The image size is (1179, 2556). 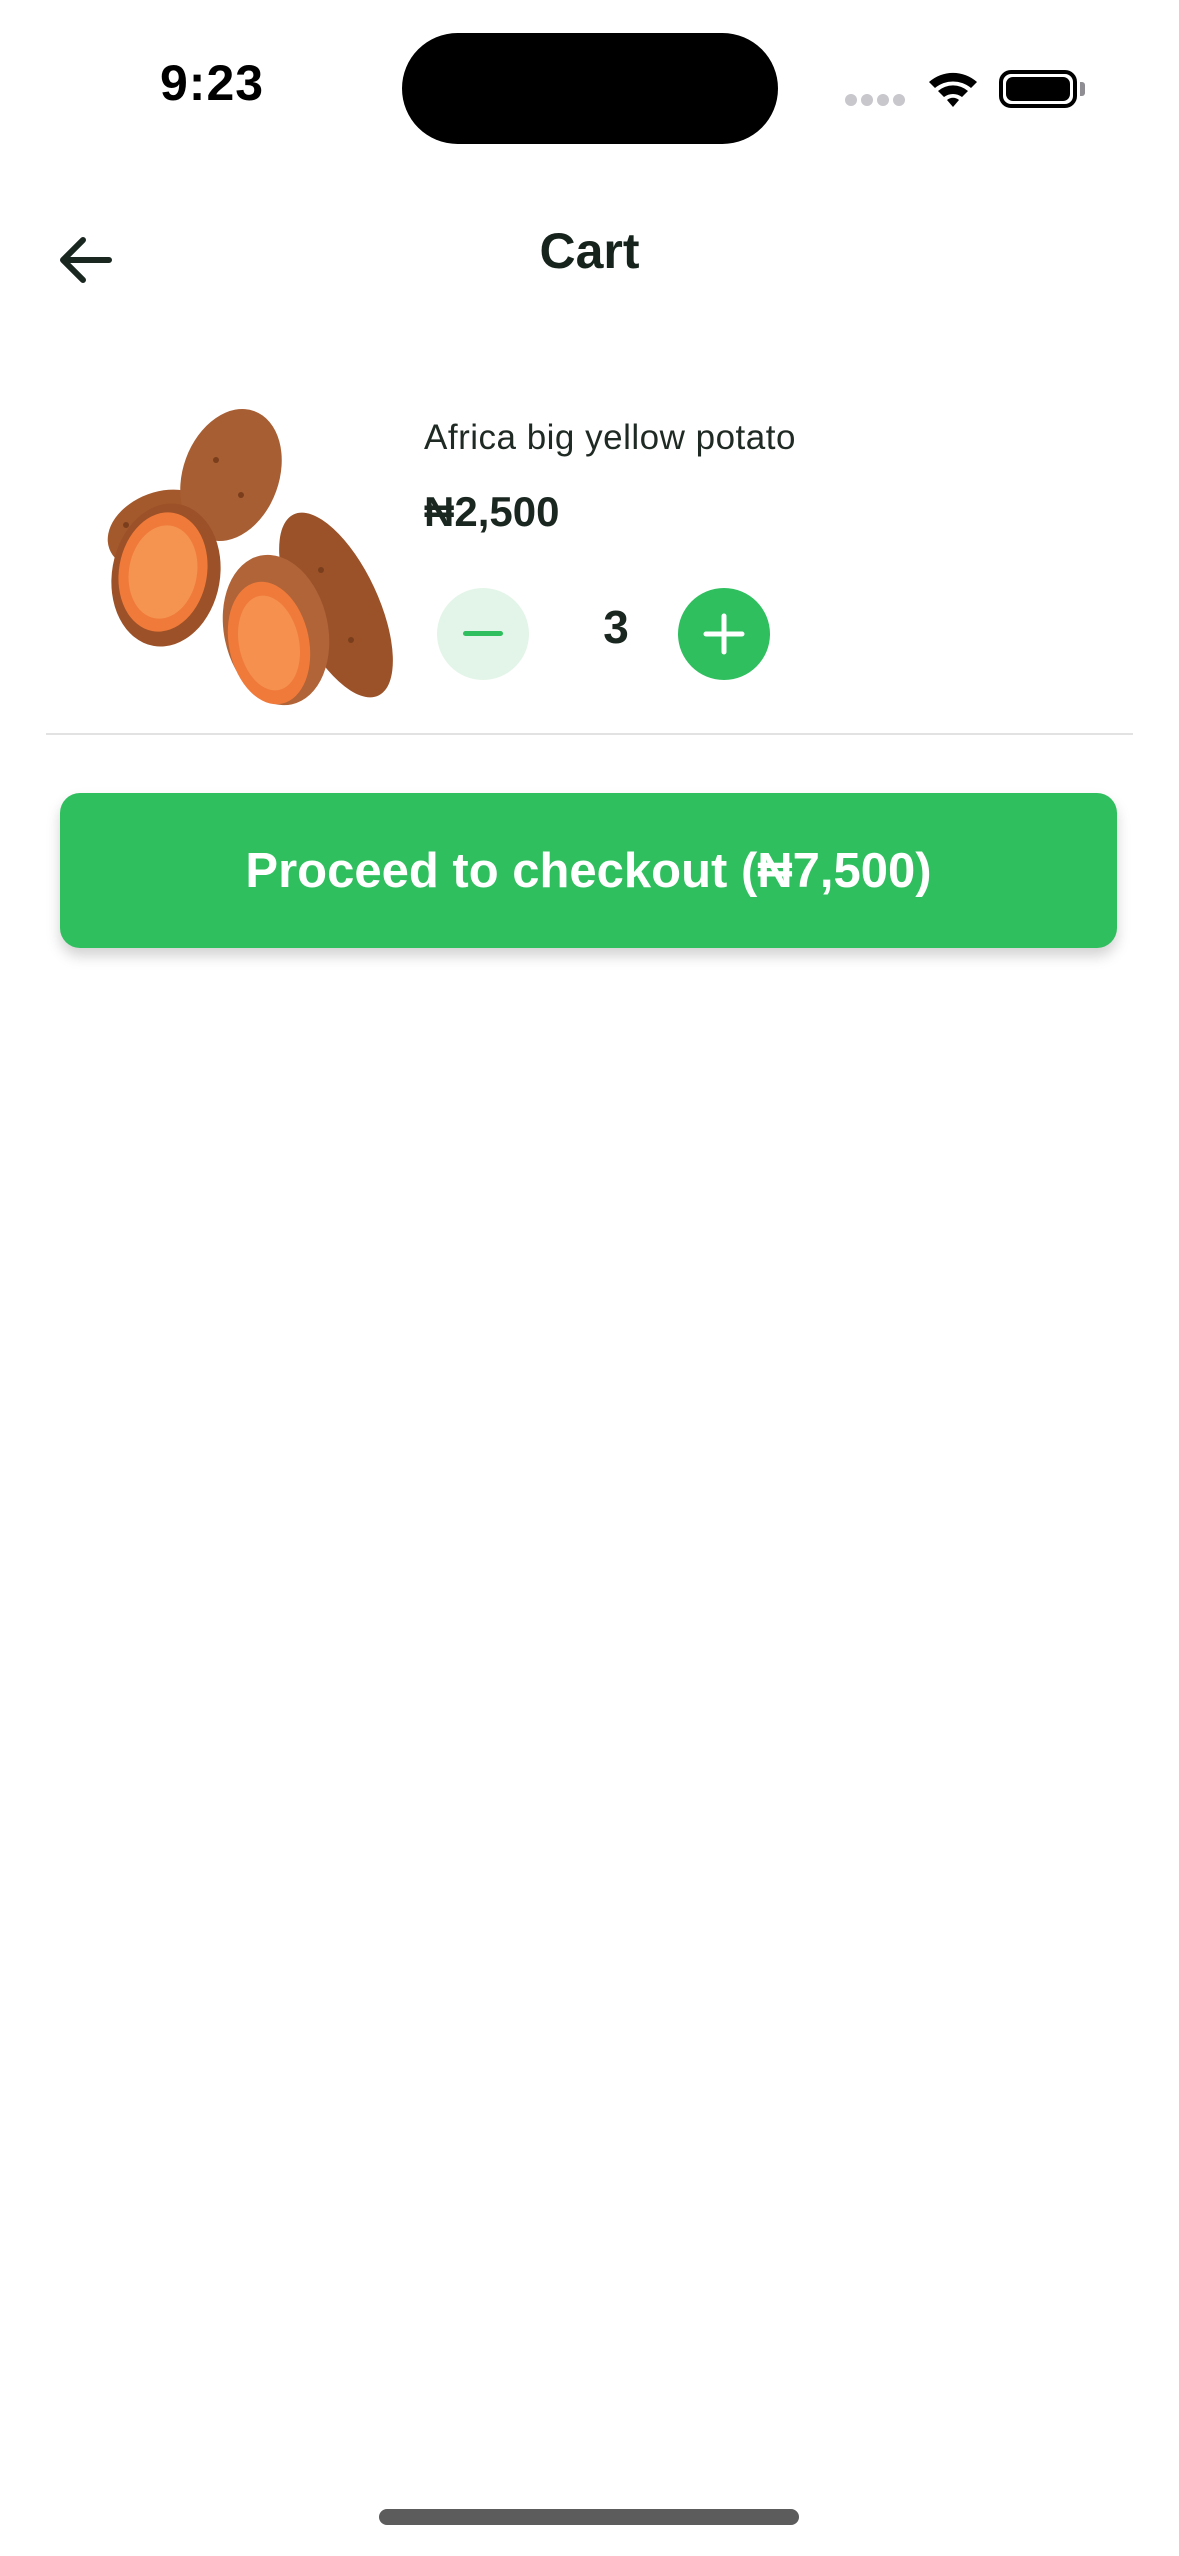 I want to click on minus-icon, so click(x=483, y=633).